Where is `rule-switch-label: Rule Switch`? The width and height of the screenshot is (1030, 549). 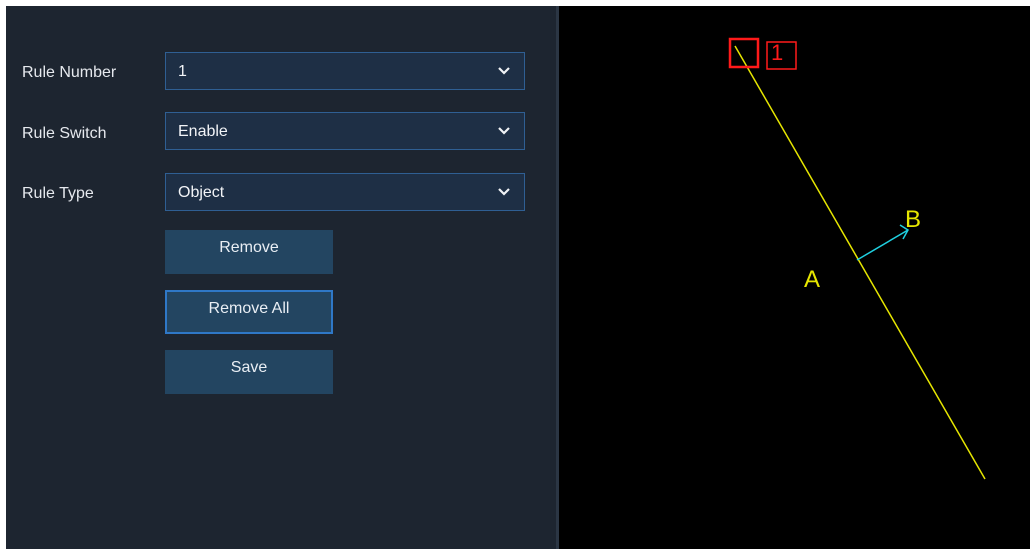
rule-switch-label: Rule Switch is located at coordinates (64, 133).